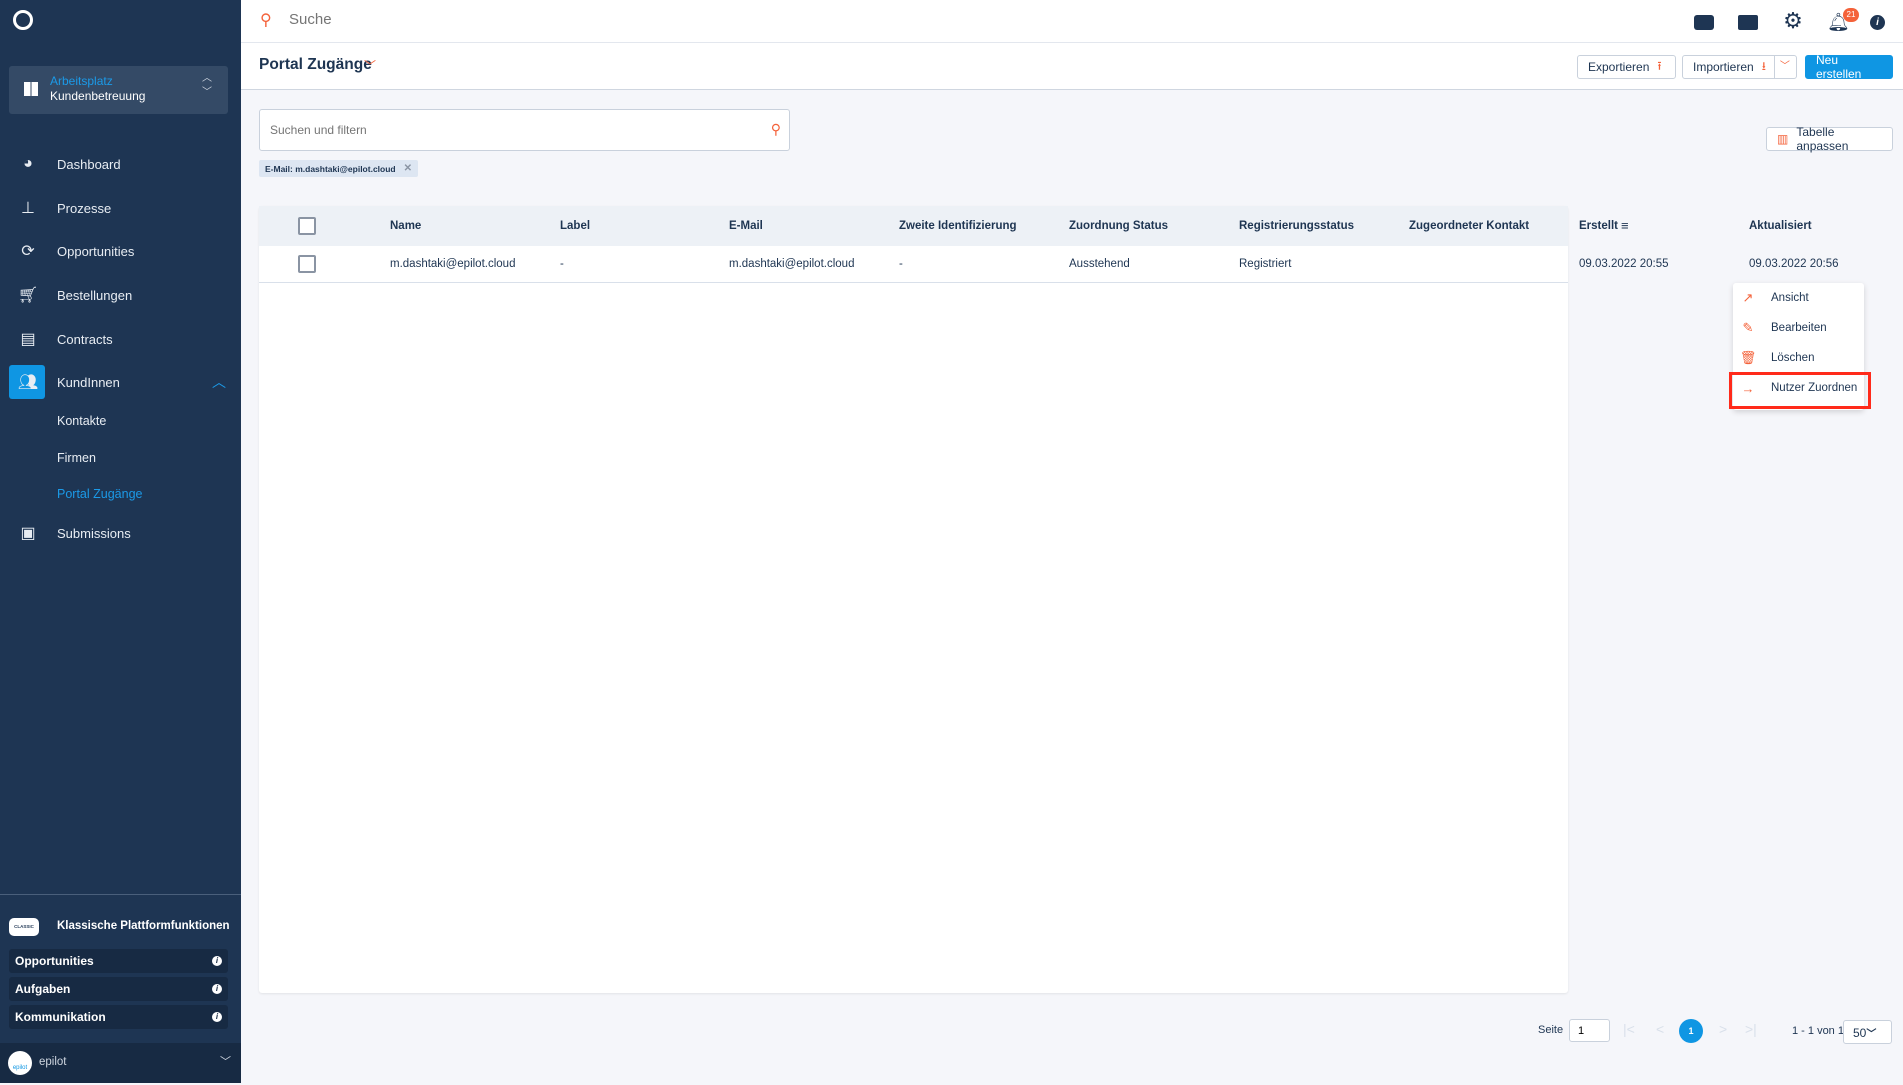 This screenshot has width=1903, height=1085. Describe the element at coordinates (958, 226) in the screenshot. I see `column-second-id: Zweite Identifizierung` at that location.